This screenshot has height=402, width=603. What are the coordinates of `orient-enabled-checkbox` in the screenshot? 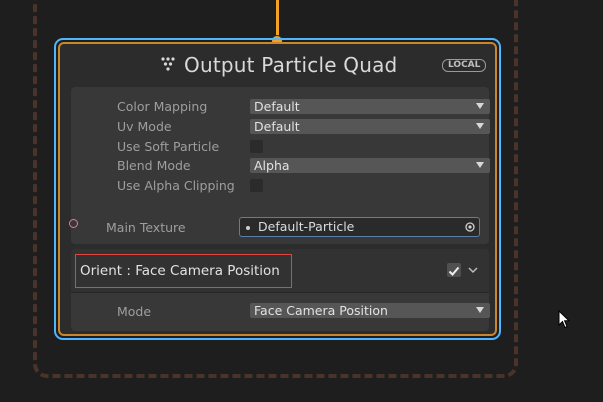 It's located at (454, 270).